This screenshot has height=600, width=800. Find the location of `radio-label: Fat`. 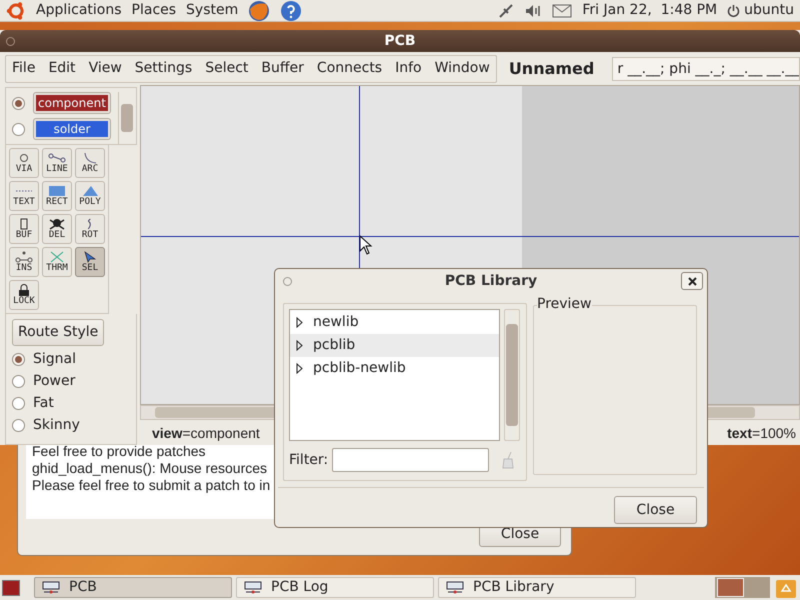

radio-label: Fat is located at coordinates (43, 403).